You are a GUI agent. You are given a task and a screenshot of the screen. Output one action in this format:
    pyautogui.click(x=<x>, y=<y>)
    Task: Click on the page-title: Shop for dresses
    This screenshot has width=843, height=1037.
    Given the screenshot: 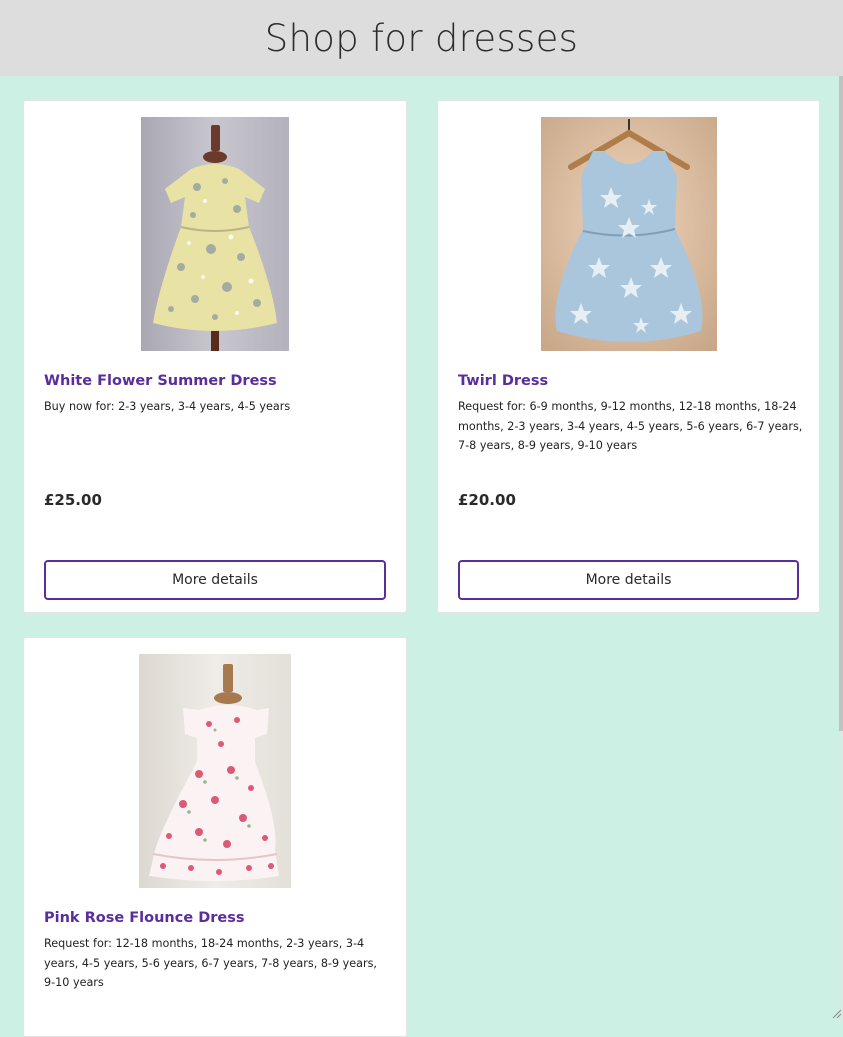 What is the action you would take?
    pyautogui.click(x=421, y=38)
    